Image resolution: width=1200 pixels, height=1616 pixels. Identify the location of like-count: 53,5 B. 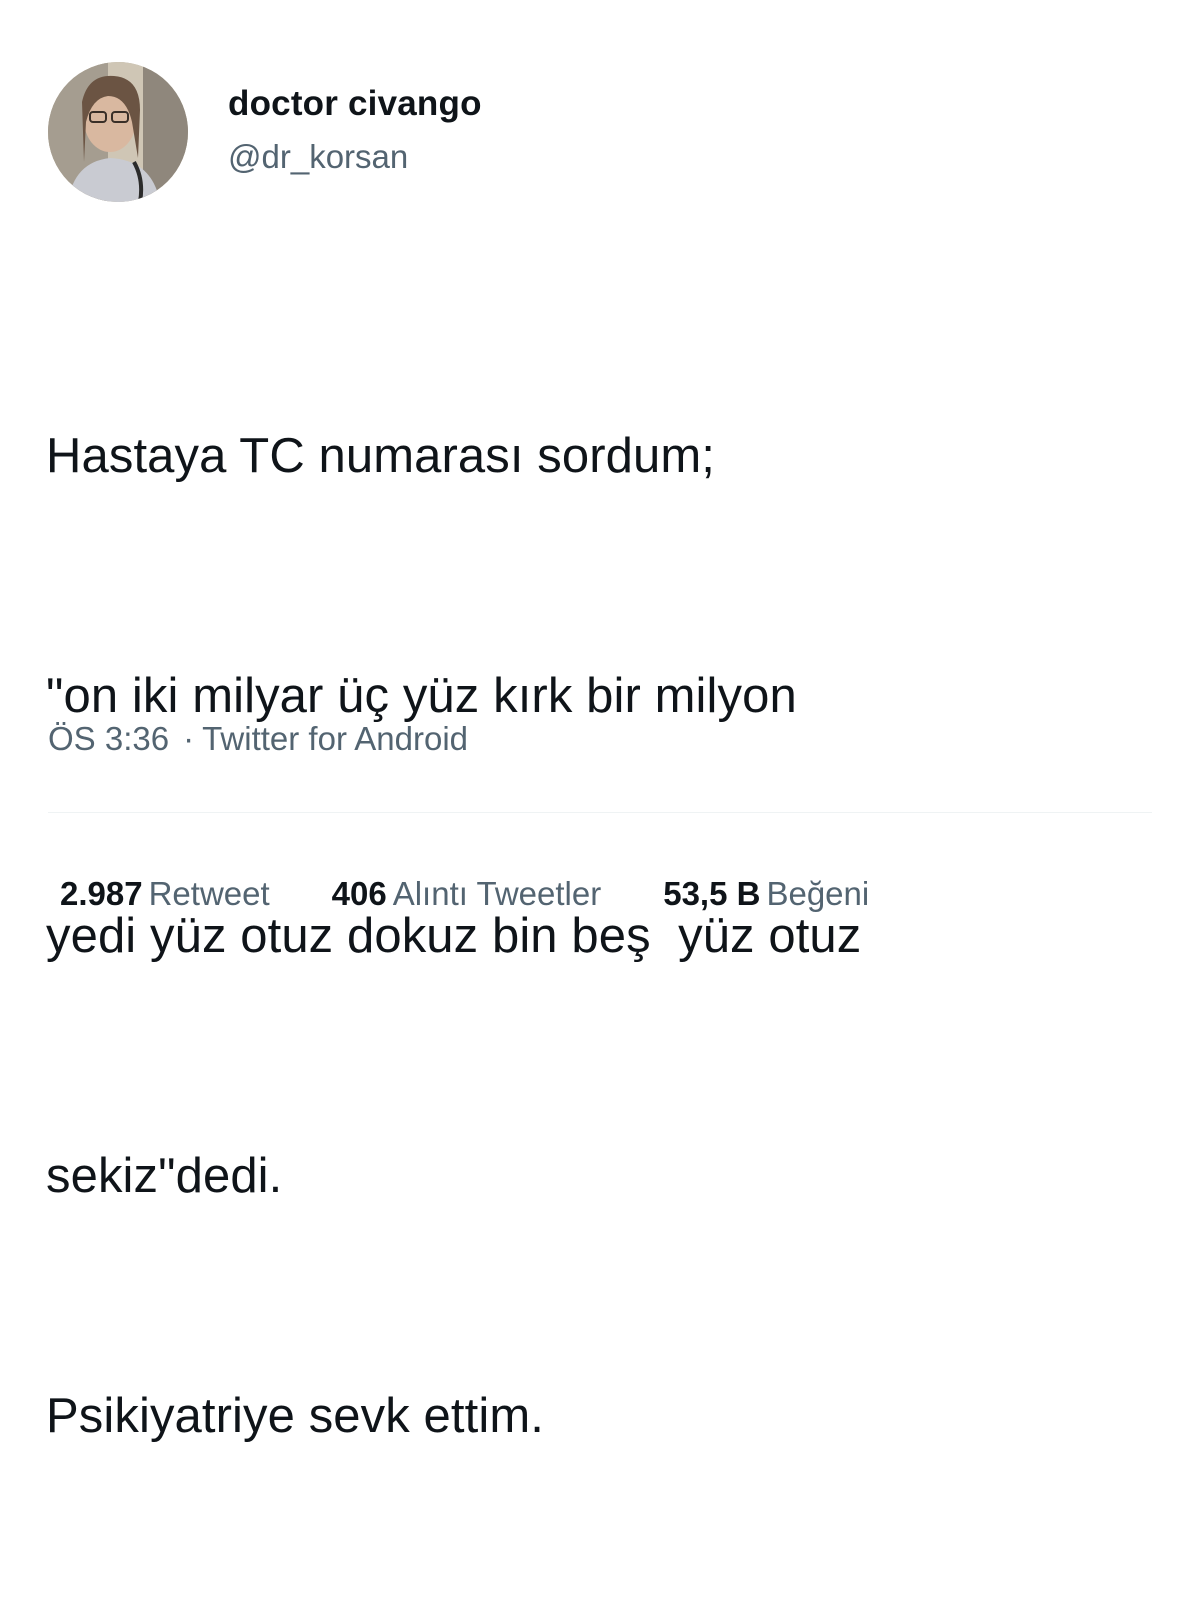
(712, 893).